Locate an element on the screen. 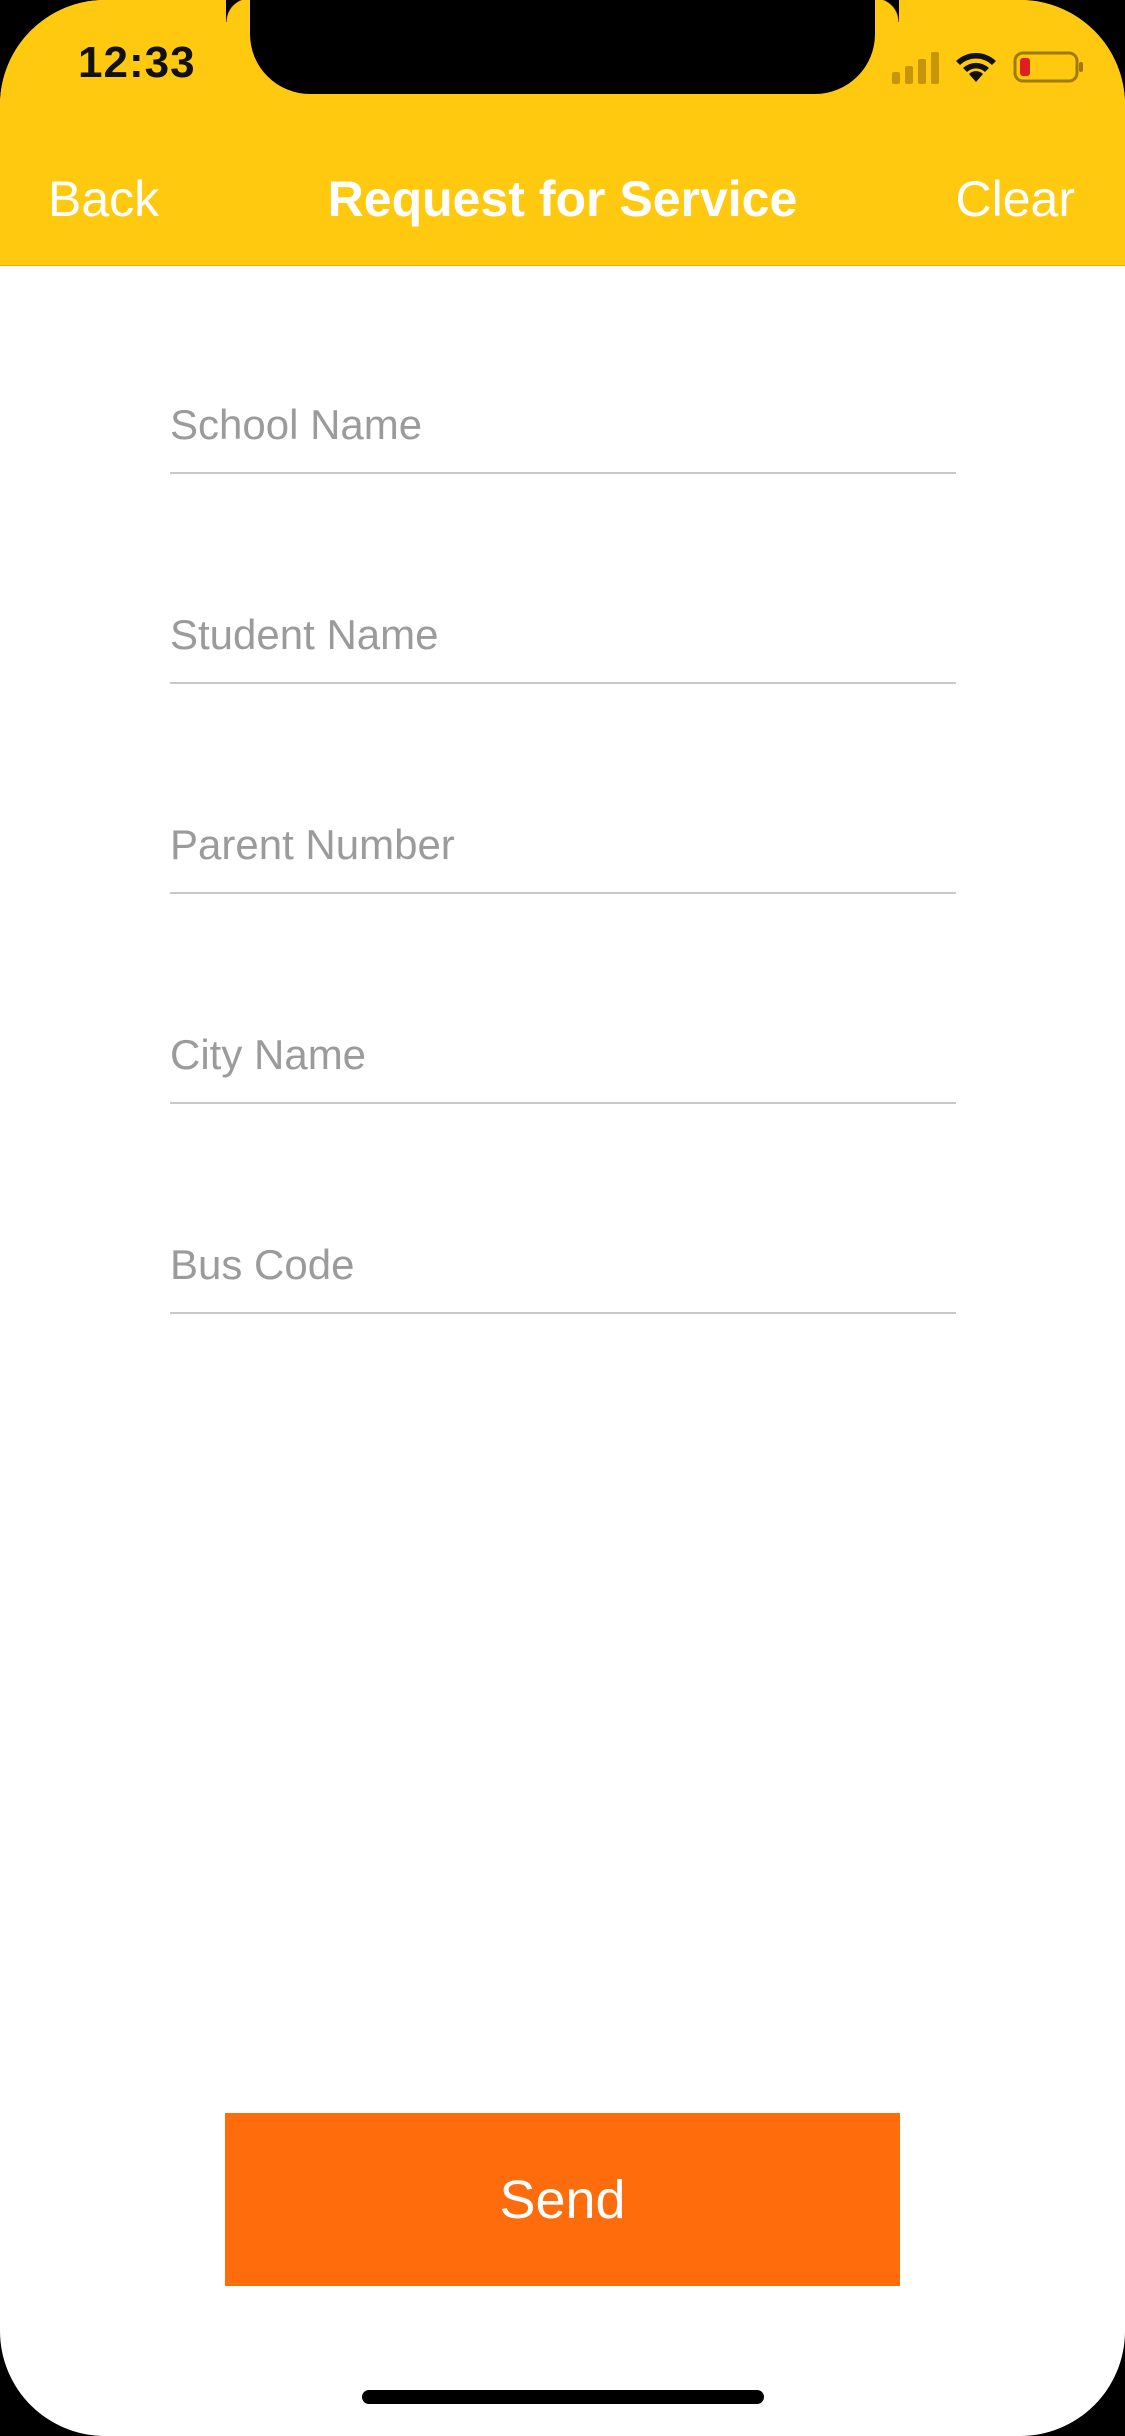 This screenshot has width=1125, height=2436. parent-number-field is located at coordinates (563, 905).